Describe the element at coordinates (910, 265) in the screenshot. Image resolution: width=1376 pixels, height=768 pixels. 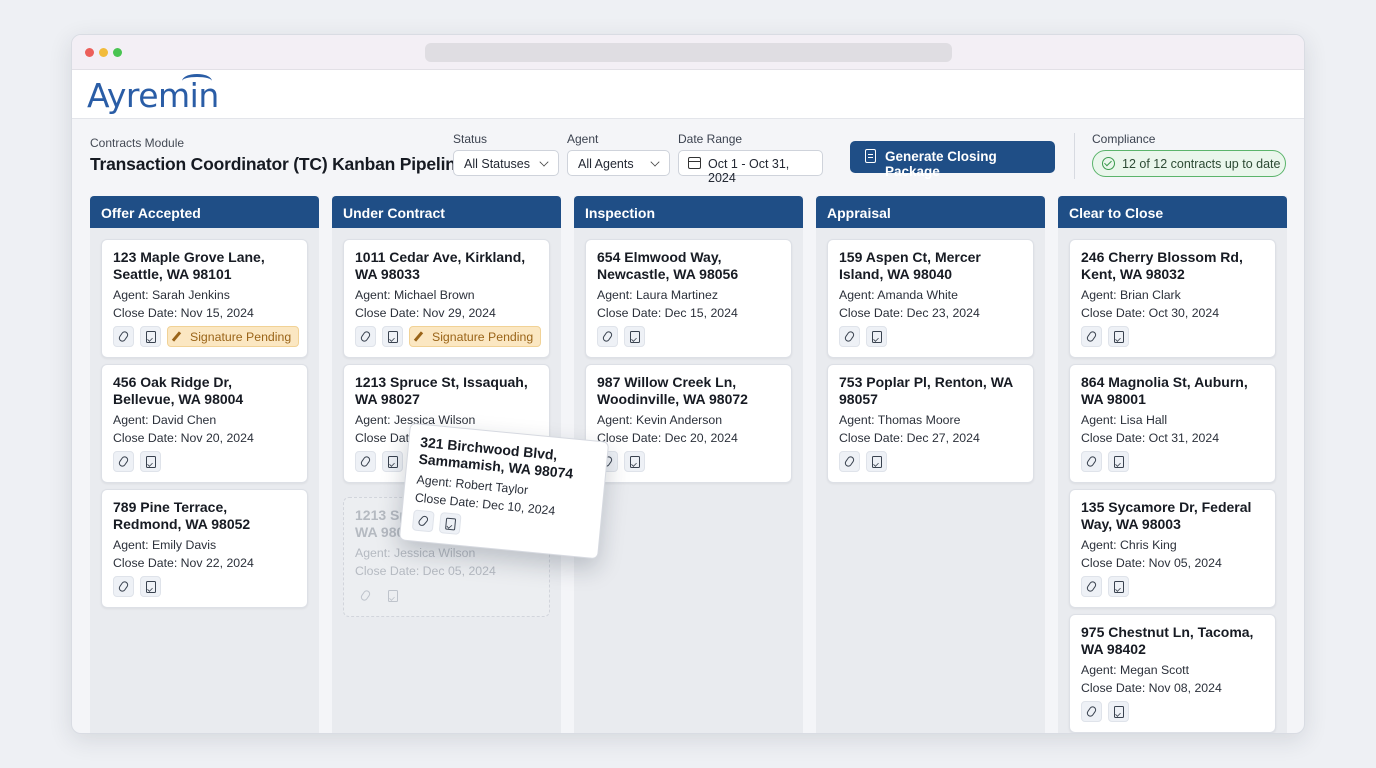
I see `card-address: 159 Aspen Ct, Mercer Island, WA 98040` at that location.